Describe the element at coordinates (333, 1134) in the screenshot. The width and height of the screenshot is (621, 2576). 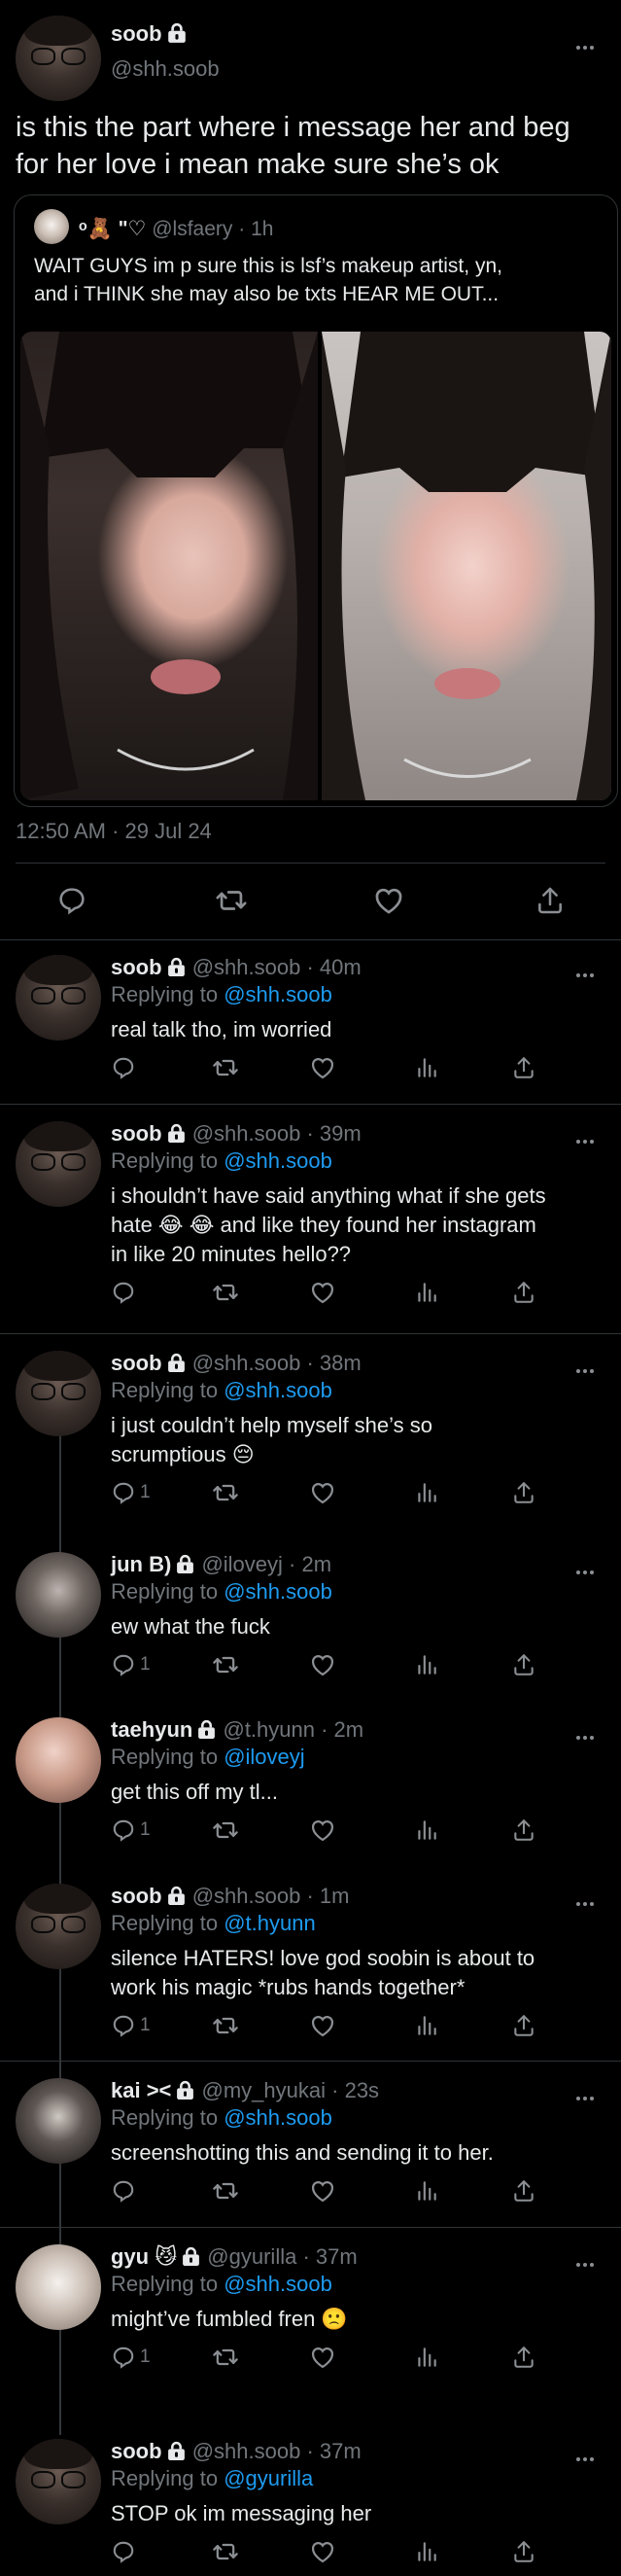
I see `reply-time: · 39m` at that location.